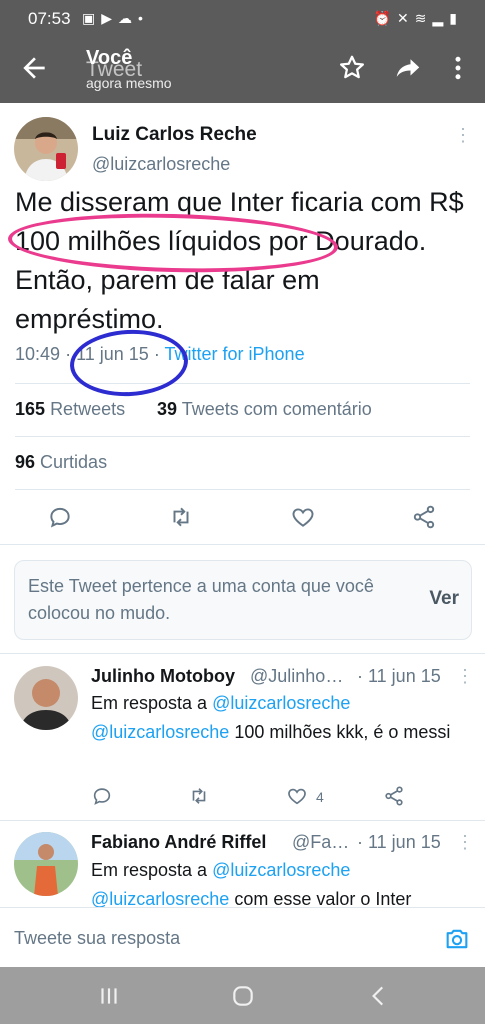 The image size is (485, 1024). I want to click on mute-icon: ✕, so click(406, 18).